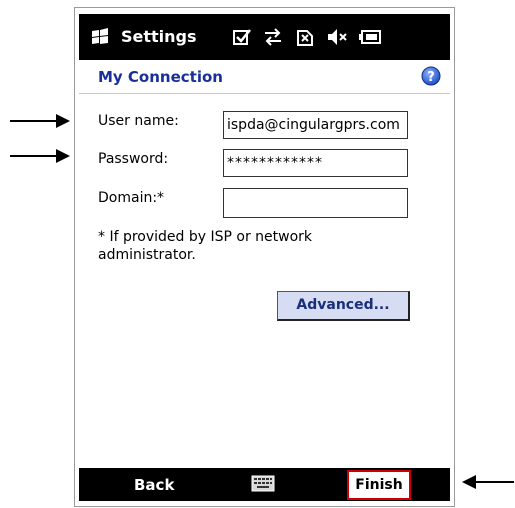 Image resolution: width=515 pixels, height=508 pixels. I want to click on battery-icon, so click(370, 37).